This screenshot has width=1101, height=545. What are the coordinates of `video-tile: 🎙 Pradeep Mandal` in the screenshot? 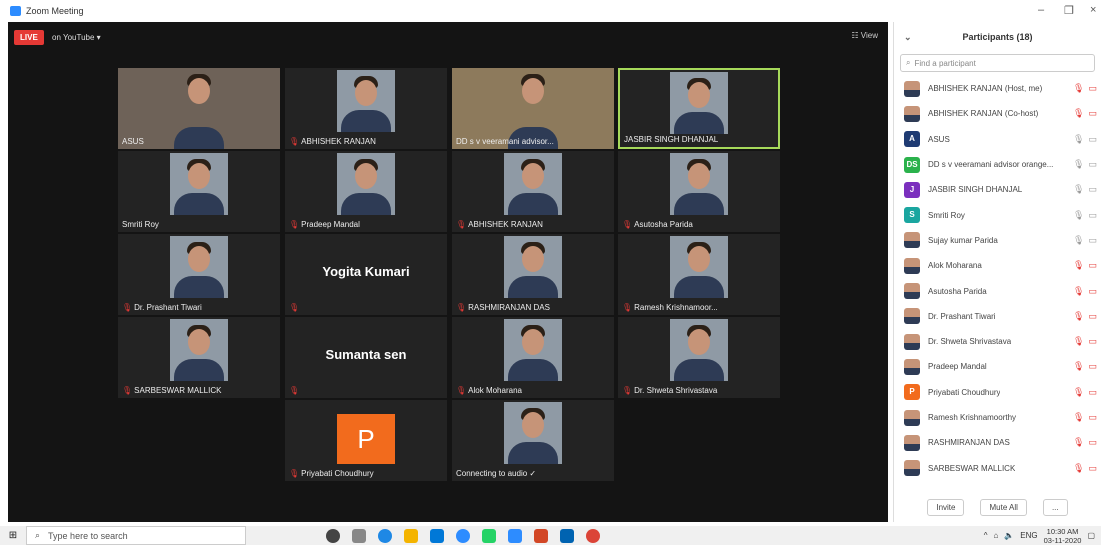 It's located at (366, 191).